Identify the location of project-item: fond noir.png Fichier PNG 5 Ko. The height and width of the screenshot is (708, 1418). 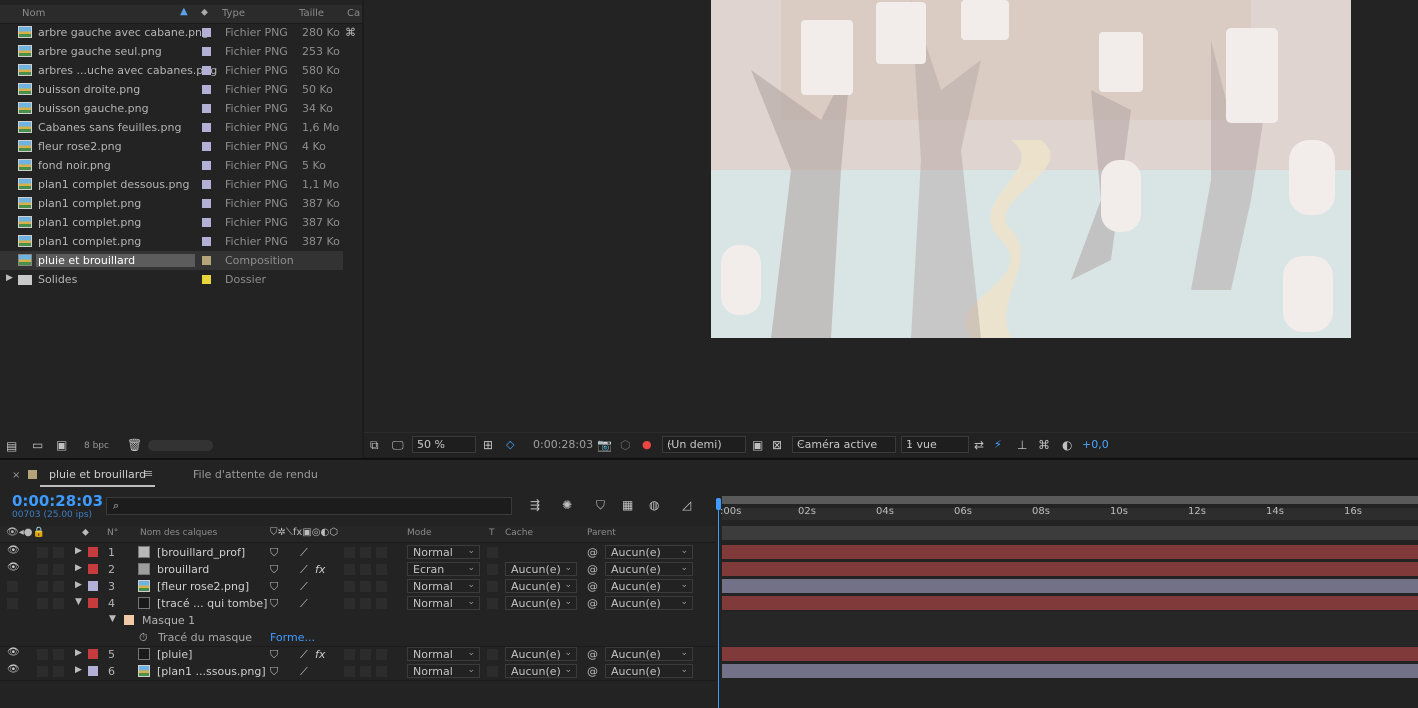
(171, 165).